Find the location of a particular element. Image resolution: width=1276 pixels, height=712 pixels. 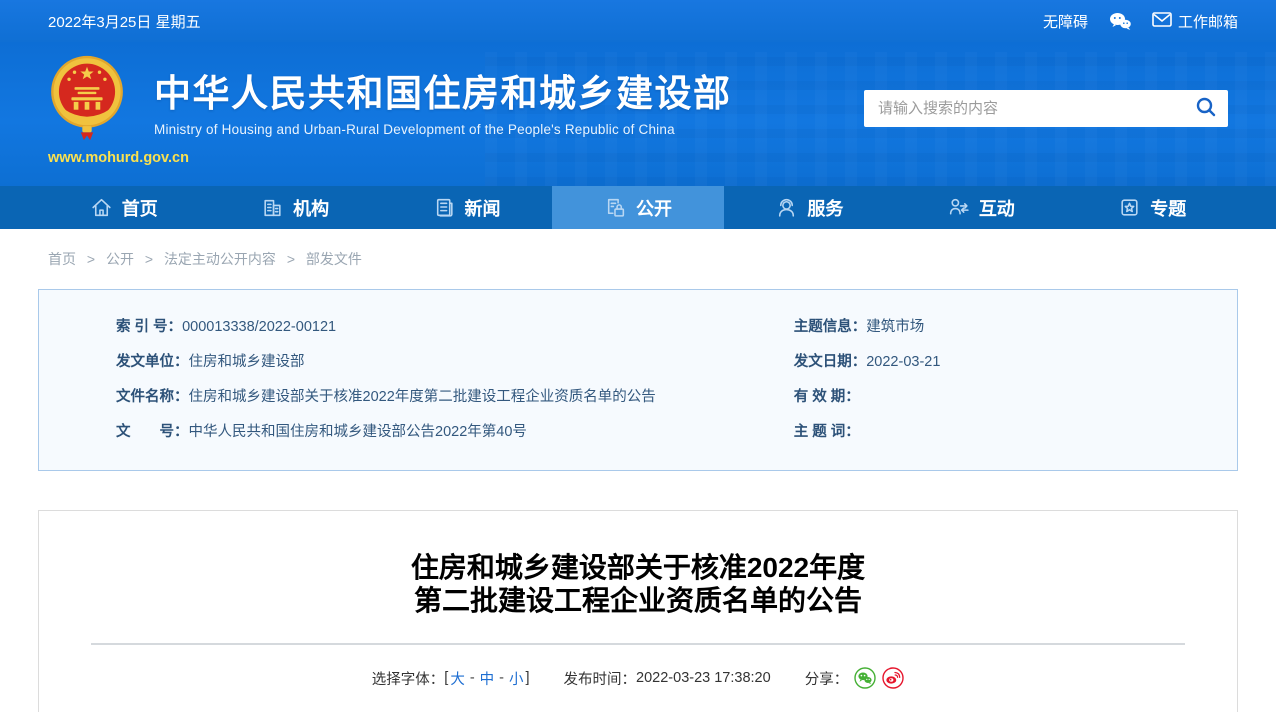

nav-tab-special-topics: 专题 is located at coordinates (1152, 207).